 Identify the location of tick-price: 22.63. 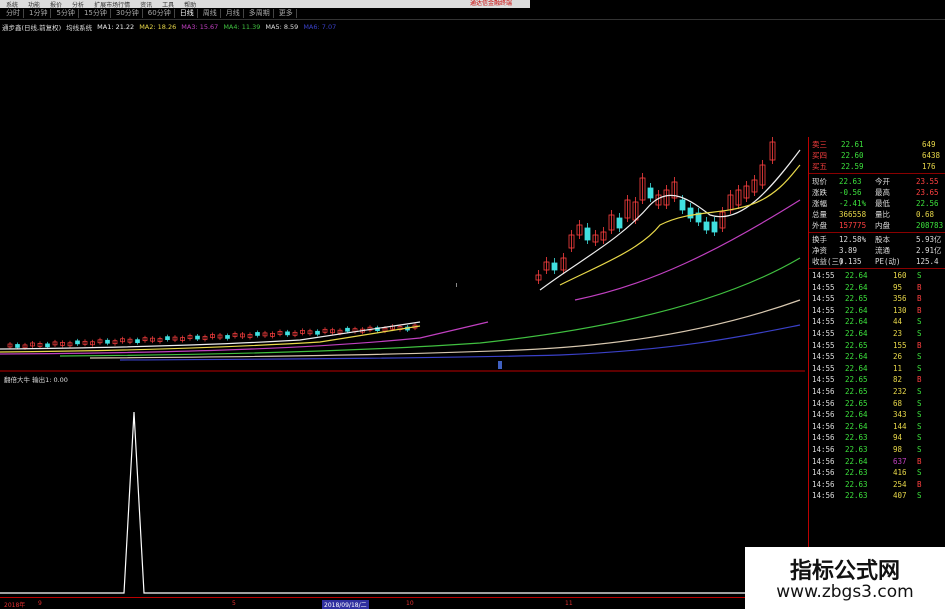
(856, 473).